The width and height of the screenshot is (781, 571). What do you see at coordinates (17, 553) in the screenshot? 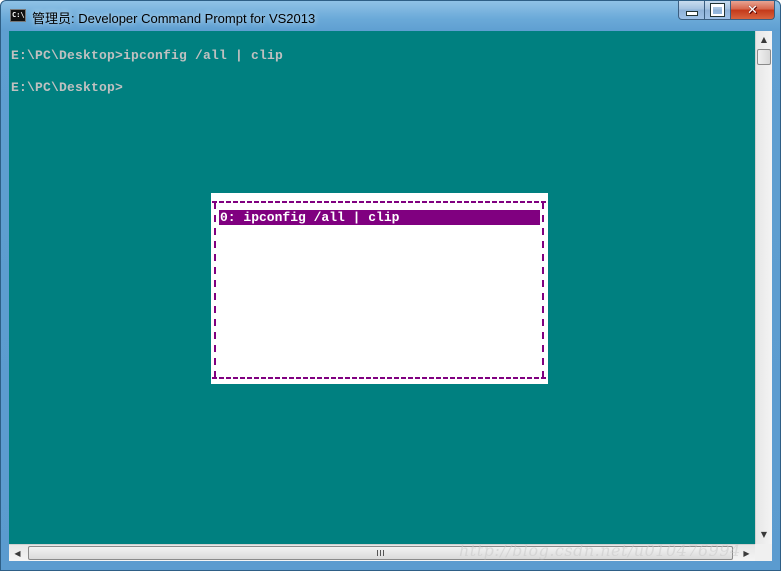
I see `scroll-left-arrow-icon: ◀` at bounding box center [17, 553].